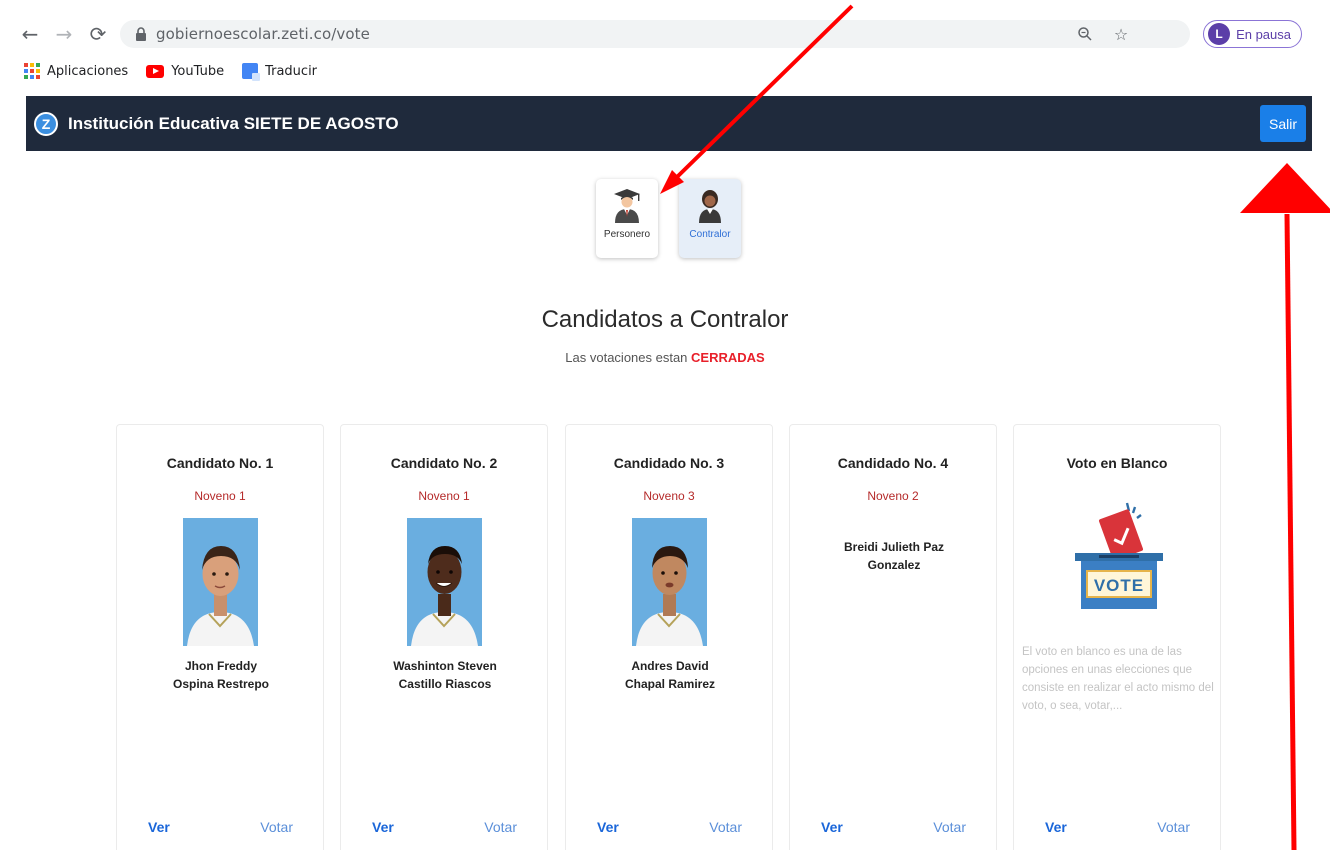  Describe the element at coordinates (233, 123) in the screenshot. I see `institution-title: Institución Educativa SIETE DE AGOSTO` at that location.